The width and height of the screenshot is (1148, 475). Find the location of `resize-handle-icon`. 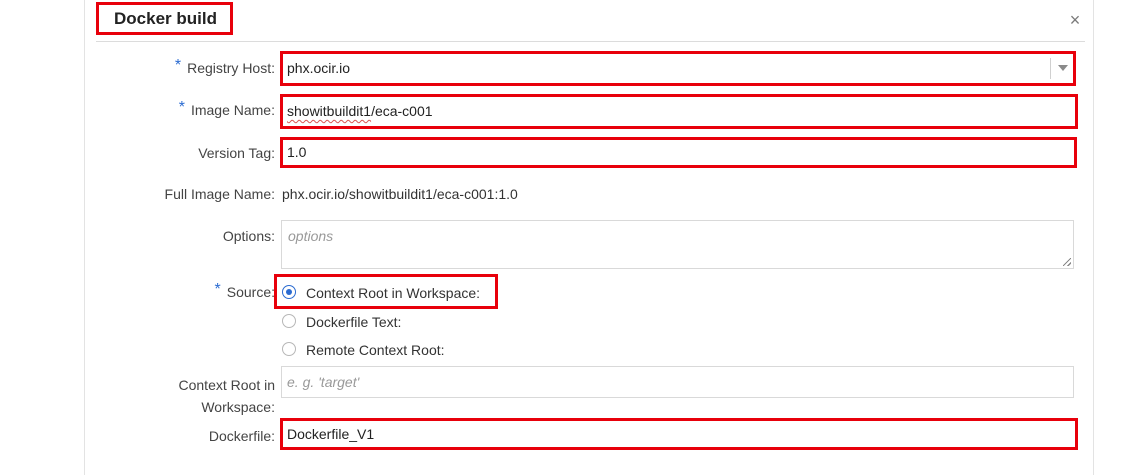

resize-handle-icon is located at coordinates (1067, 262).